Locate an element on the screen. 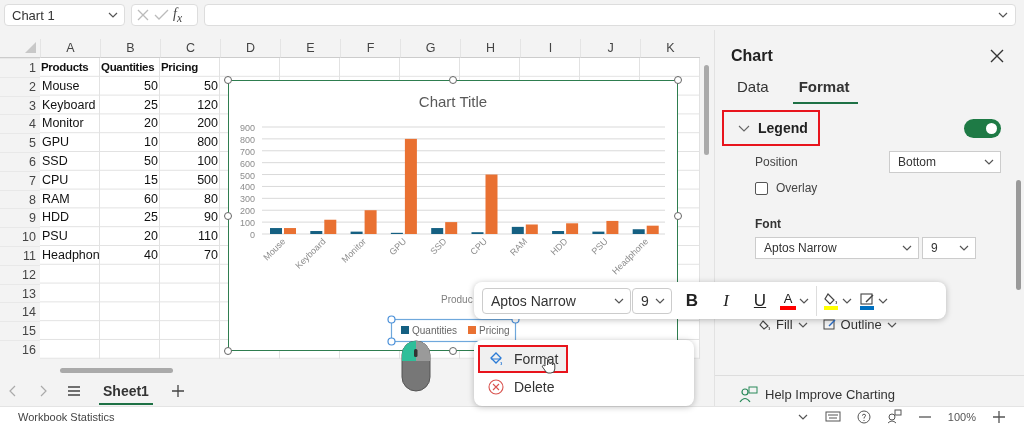 The width and height of the screenshot is (1024, 426). axis-label: 300 is located at coordinates (247, 199).